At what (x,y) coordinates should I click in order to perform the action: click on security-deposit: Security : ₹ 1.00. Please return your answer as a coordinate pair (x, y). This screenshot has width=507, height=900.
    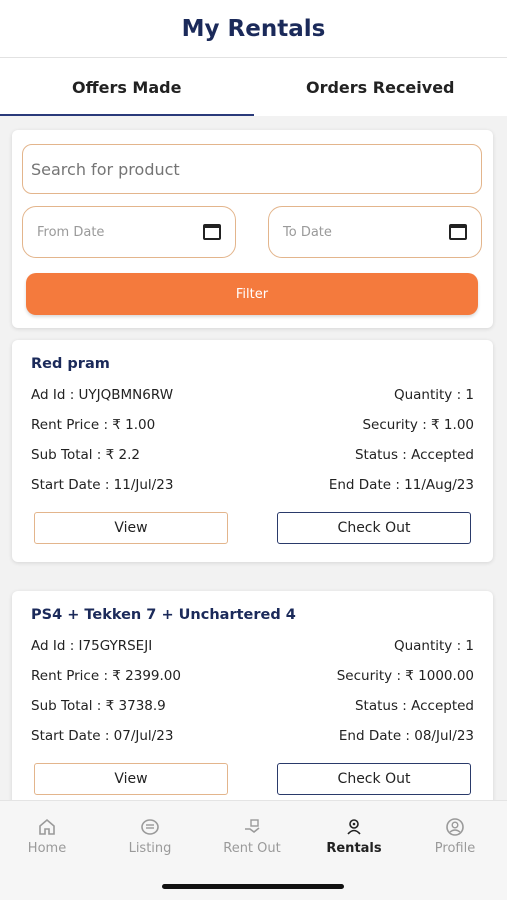
    Looking at the image, I should click on (418, 425).